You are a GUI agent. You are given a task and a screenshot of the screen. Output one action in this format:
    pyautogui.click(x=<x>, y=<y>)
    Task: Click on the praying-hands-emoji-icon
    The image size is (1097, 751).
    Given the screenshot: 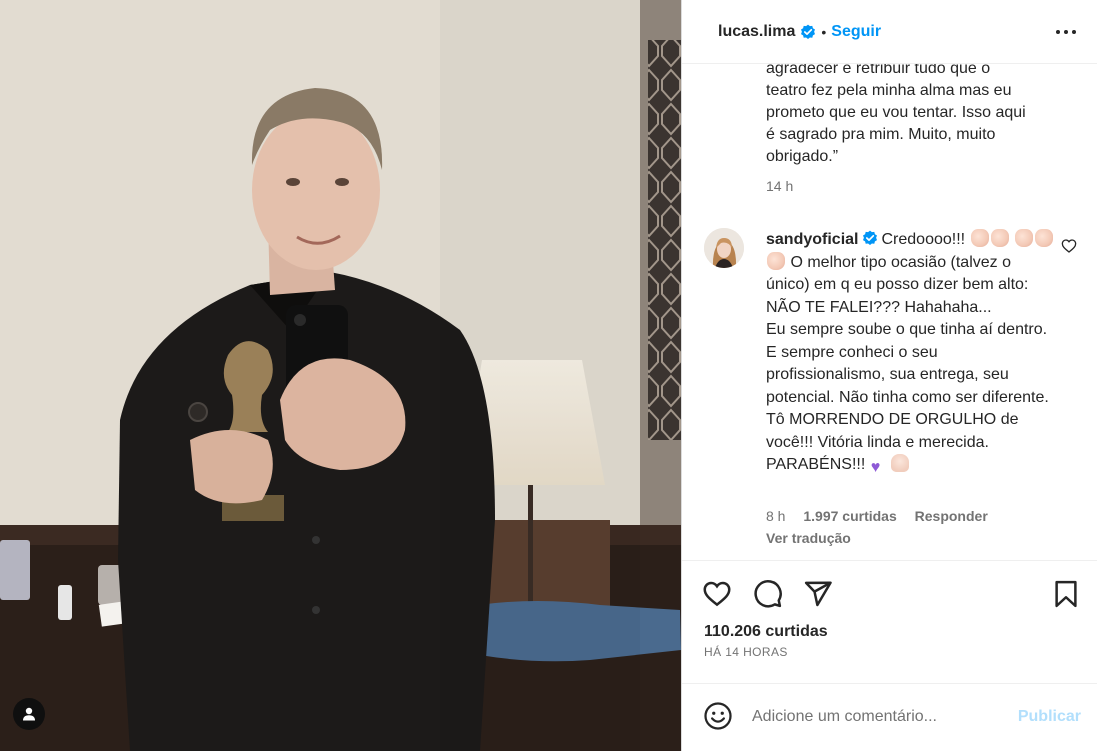 What is the action you would take?
    pyautogui.click(x=899, y=463)
    